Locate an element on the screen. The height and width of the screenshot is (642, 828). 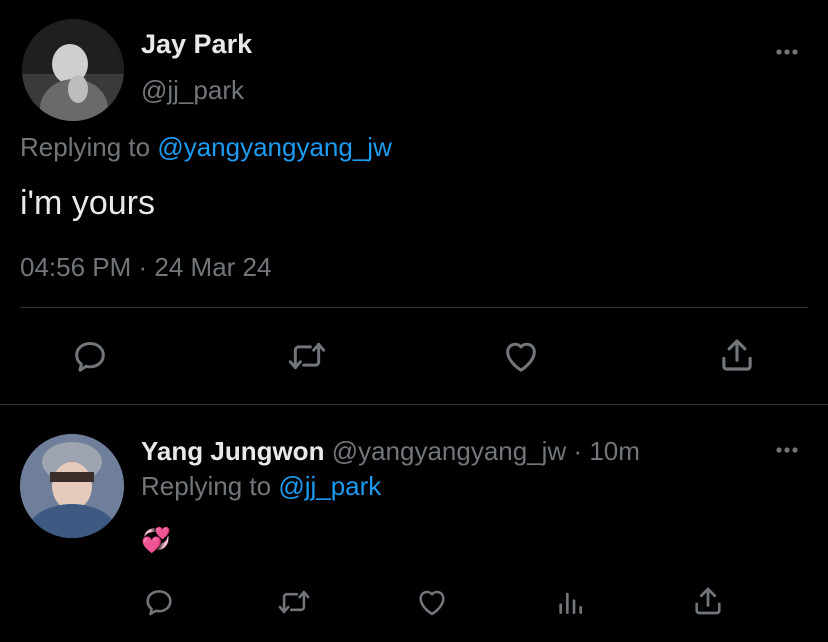
reply-replying-prefix: Replying to is located at coordinates (206, 486).